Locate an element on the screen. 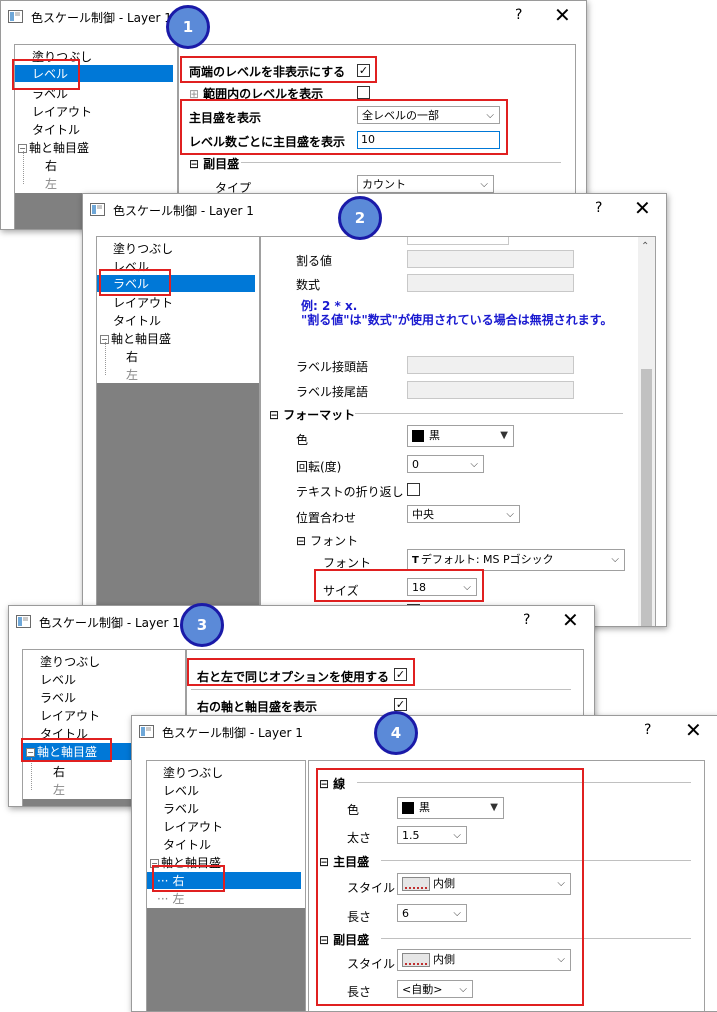 The height and width of the screenshot is (1012, 717). font-select: T デフォルト: MS Pゴシック ⌵ is located at coordinates (516, 560).